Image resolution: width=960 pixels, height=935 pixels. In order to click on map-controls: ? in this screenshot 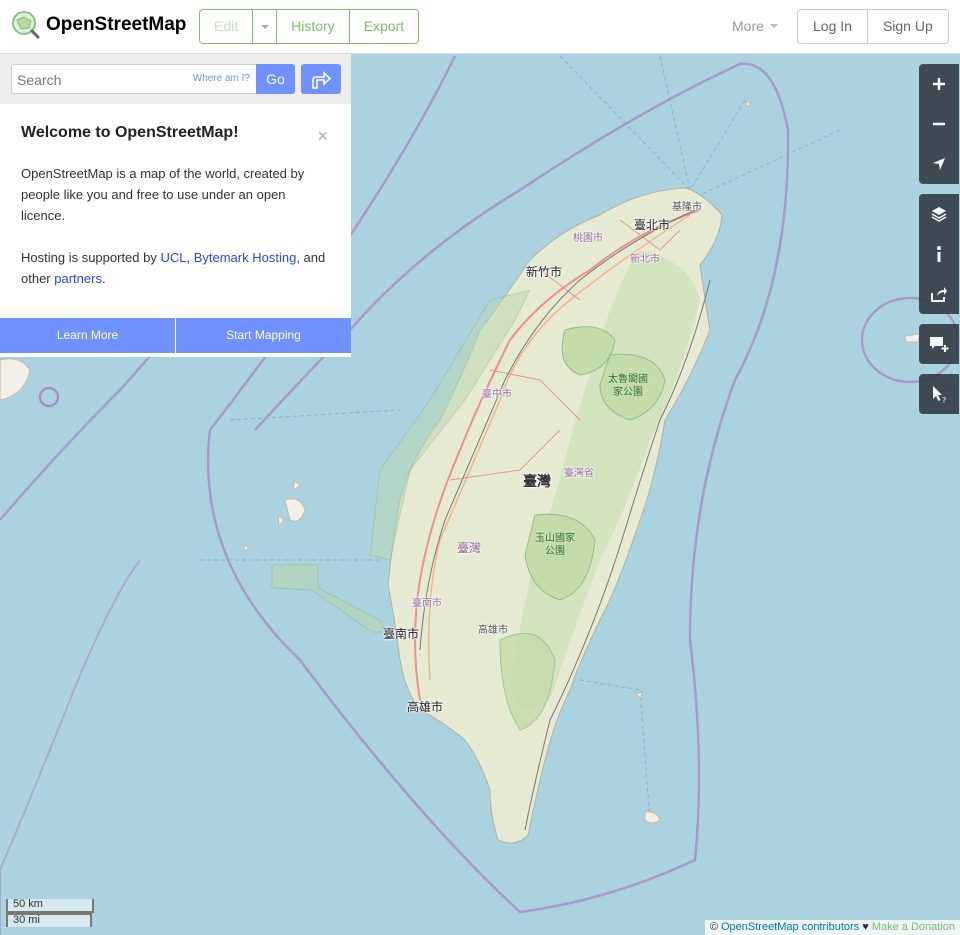, I will do `click(939, 244)`.